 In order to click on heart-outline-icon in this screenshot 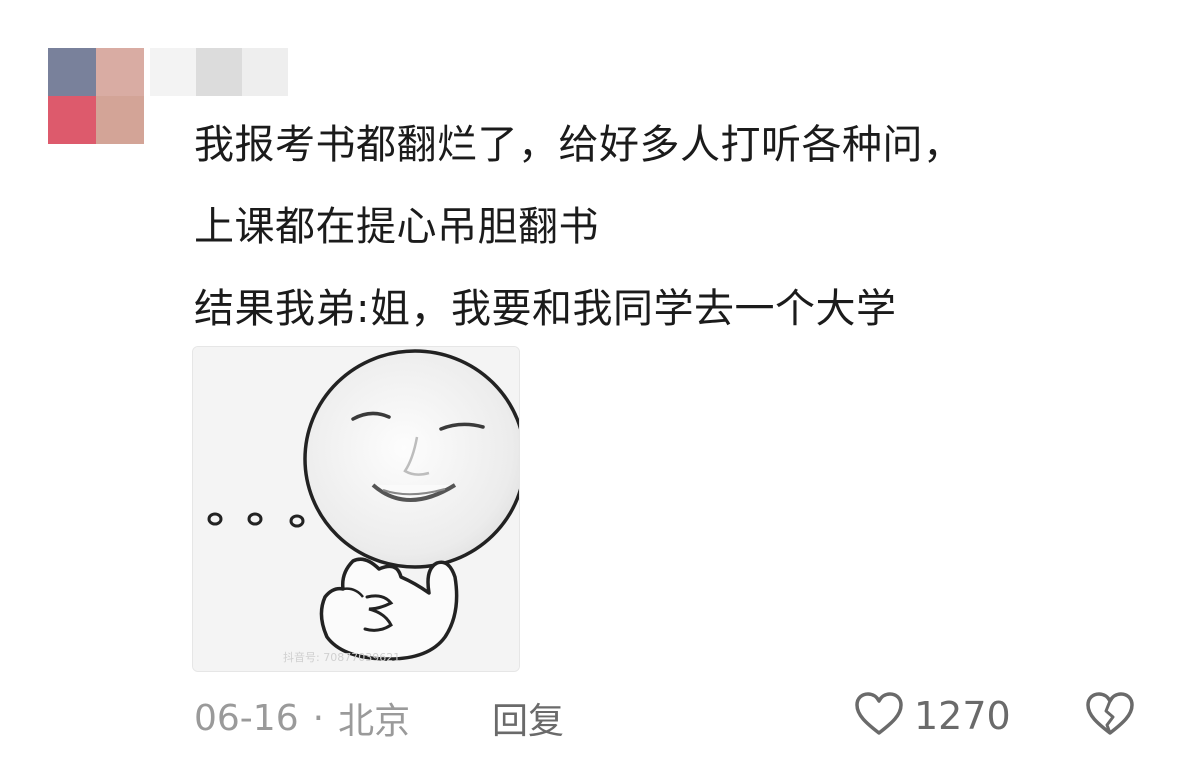, I will do `click(879, 716)`.